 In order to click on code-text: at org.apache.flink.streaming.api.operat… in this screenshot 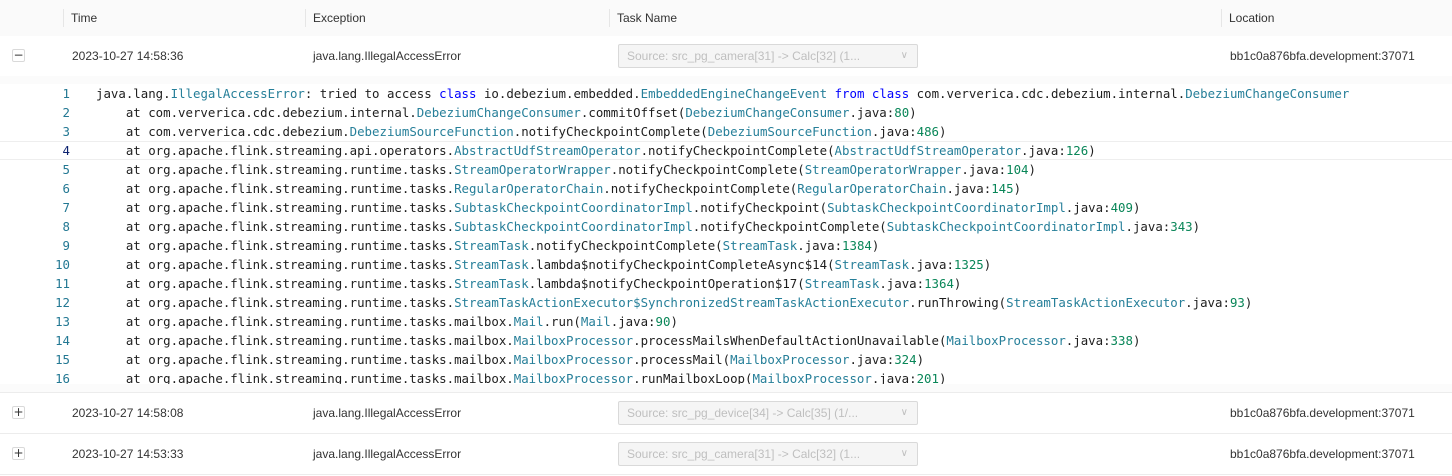, I will do `click(596, 150)`.